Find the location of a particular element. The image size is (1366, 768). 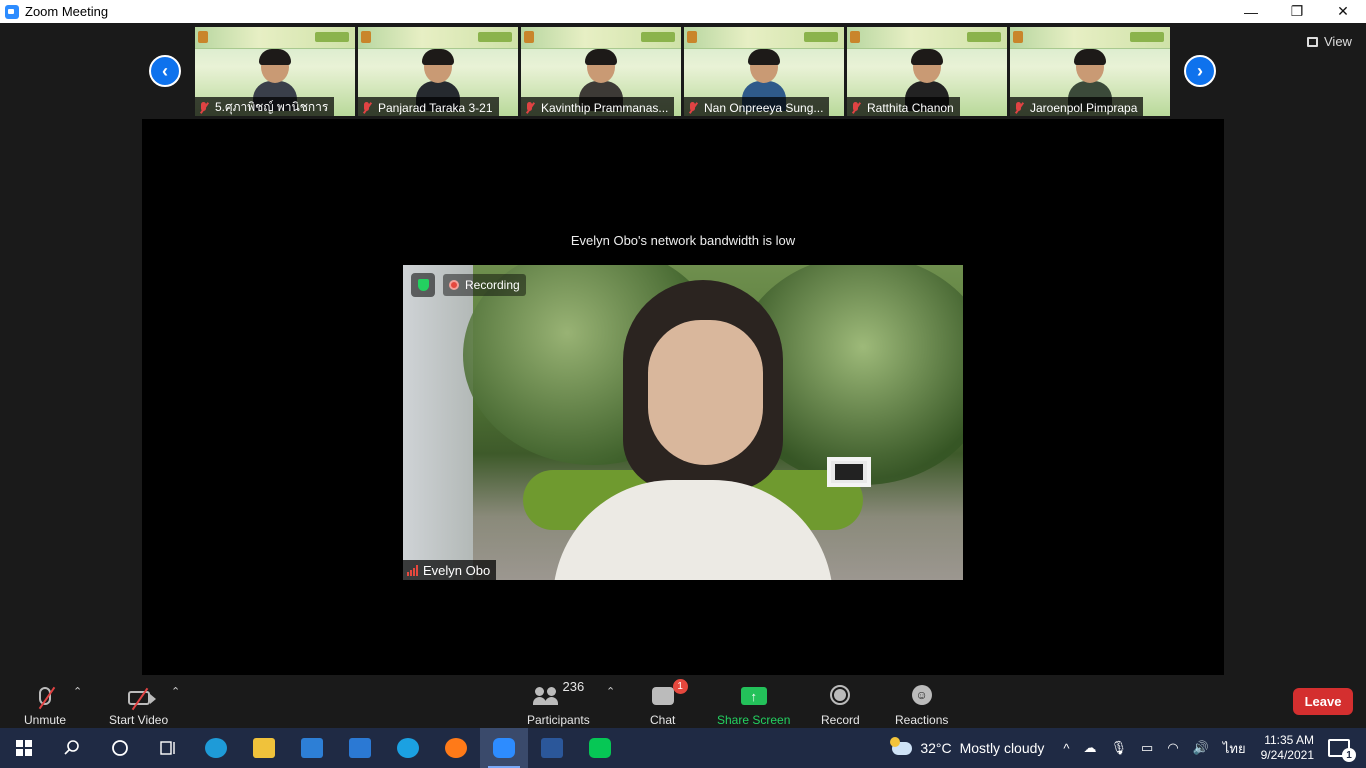

network-signal-icon is located at coordinates (412, 570).